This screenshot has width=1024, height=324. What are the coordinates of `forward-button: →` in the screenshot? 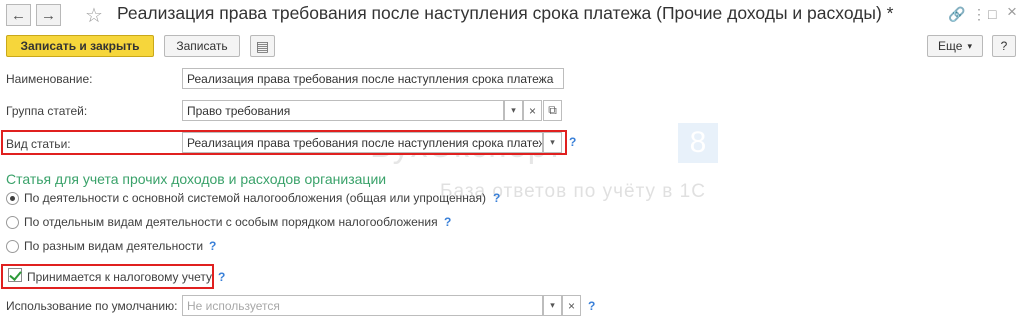 It's located at (48, 15).